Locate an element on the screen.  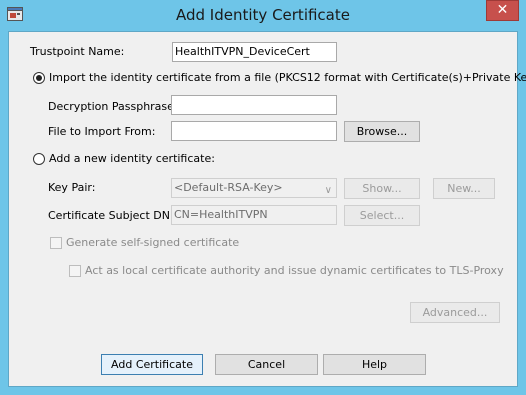
close-icon: ✕ is located at coordinates (502, 10).